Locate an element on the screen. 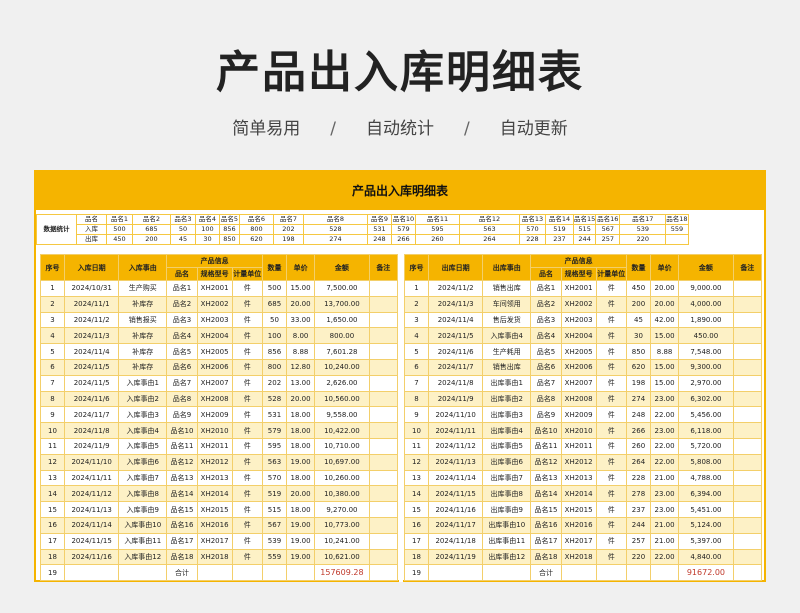 Image resolution: width=800 pixels, height=613 pixels. table-cell: 9,558.00 is located at coordinates (342, 415).